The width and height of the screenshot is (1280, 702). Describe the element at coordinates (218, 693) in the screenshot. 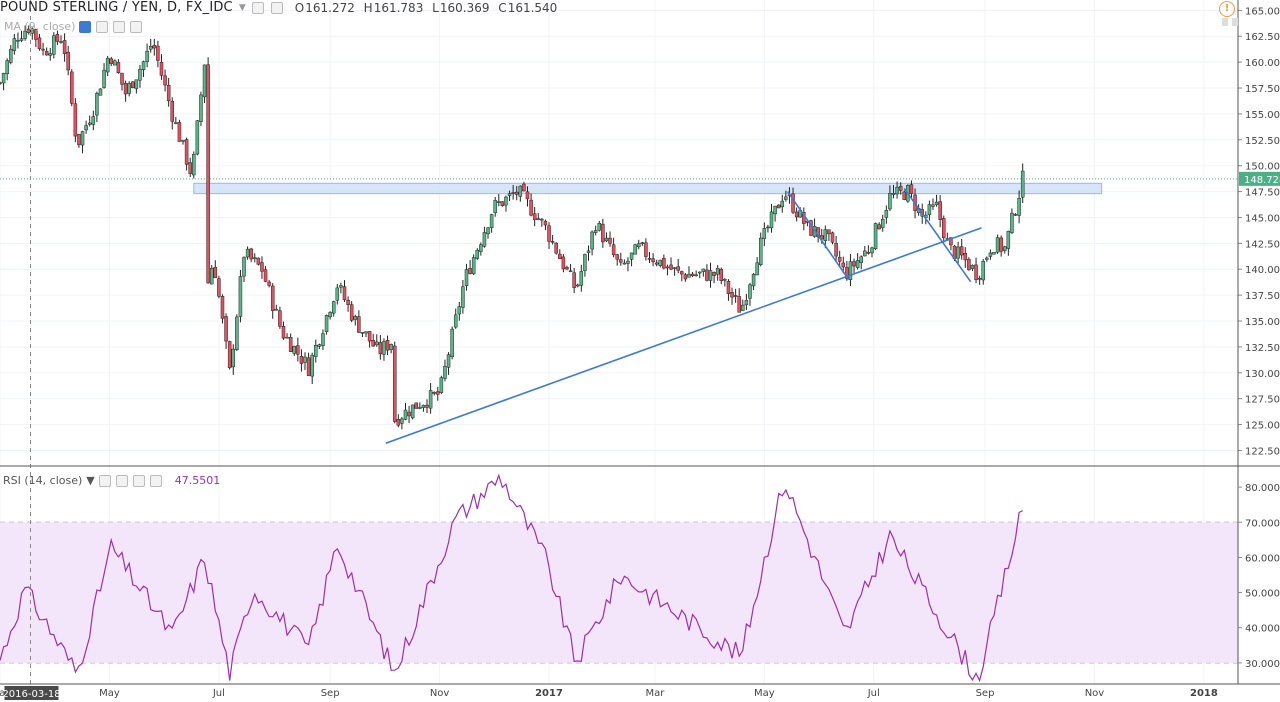

I see `time-tick-label: Jul` at that location.